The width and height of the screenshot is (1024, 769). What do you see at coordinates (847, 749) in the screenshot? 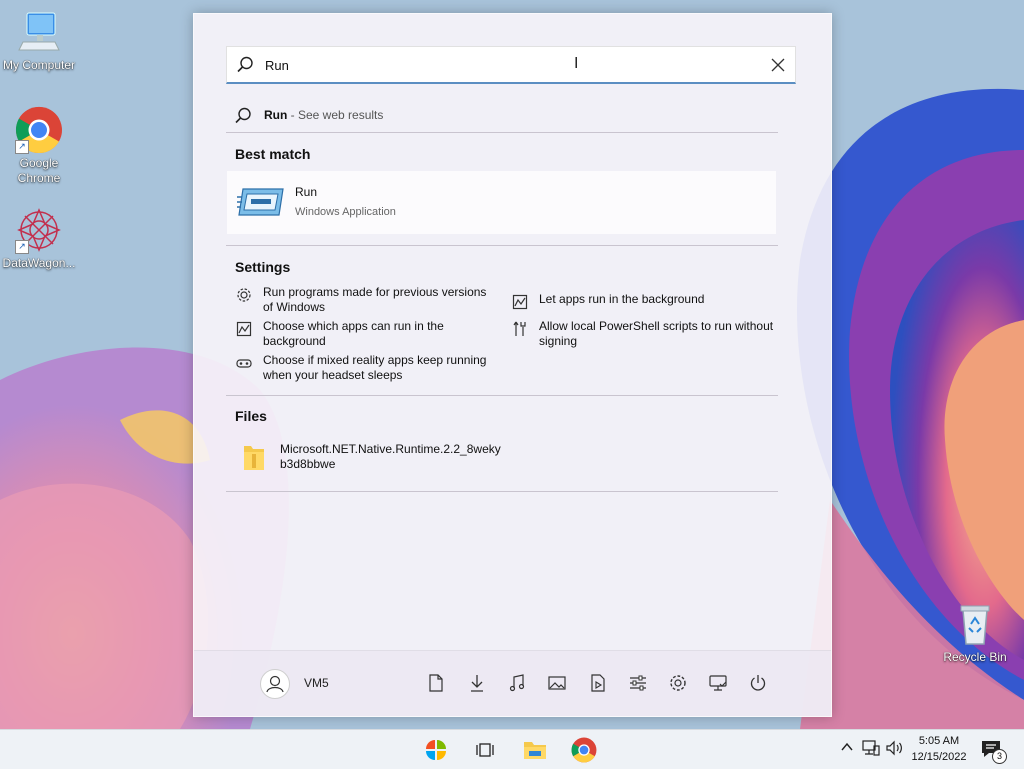
I see `chevron-up-icon` at bounding box center [847, 749].